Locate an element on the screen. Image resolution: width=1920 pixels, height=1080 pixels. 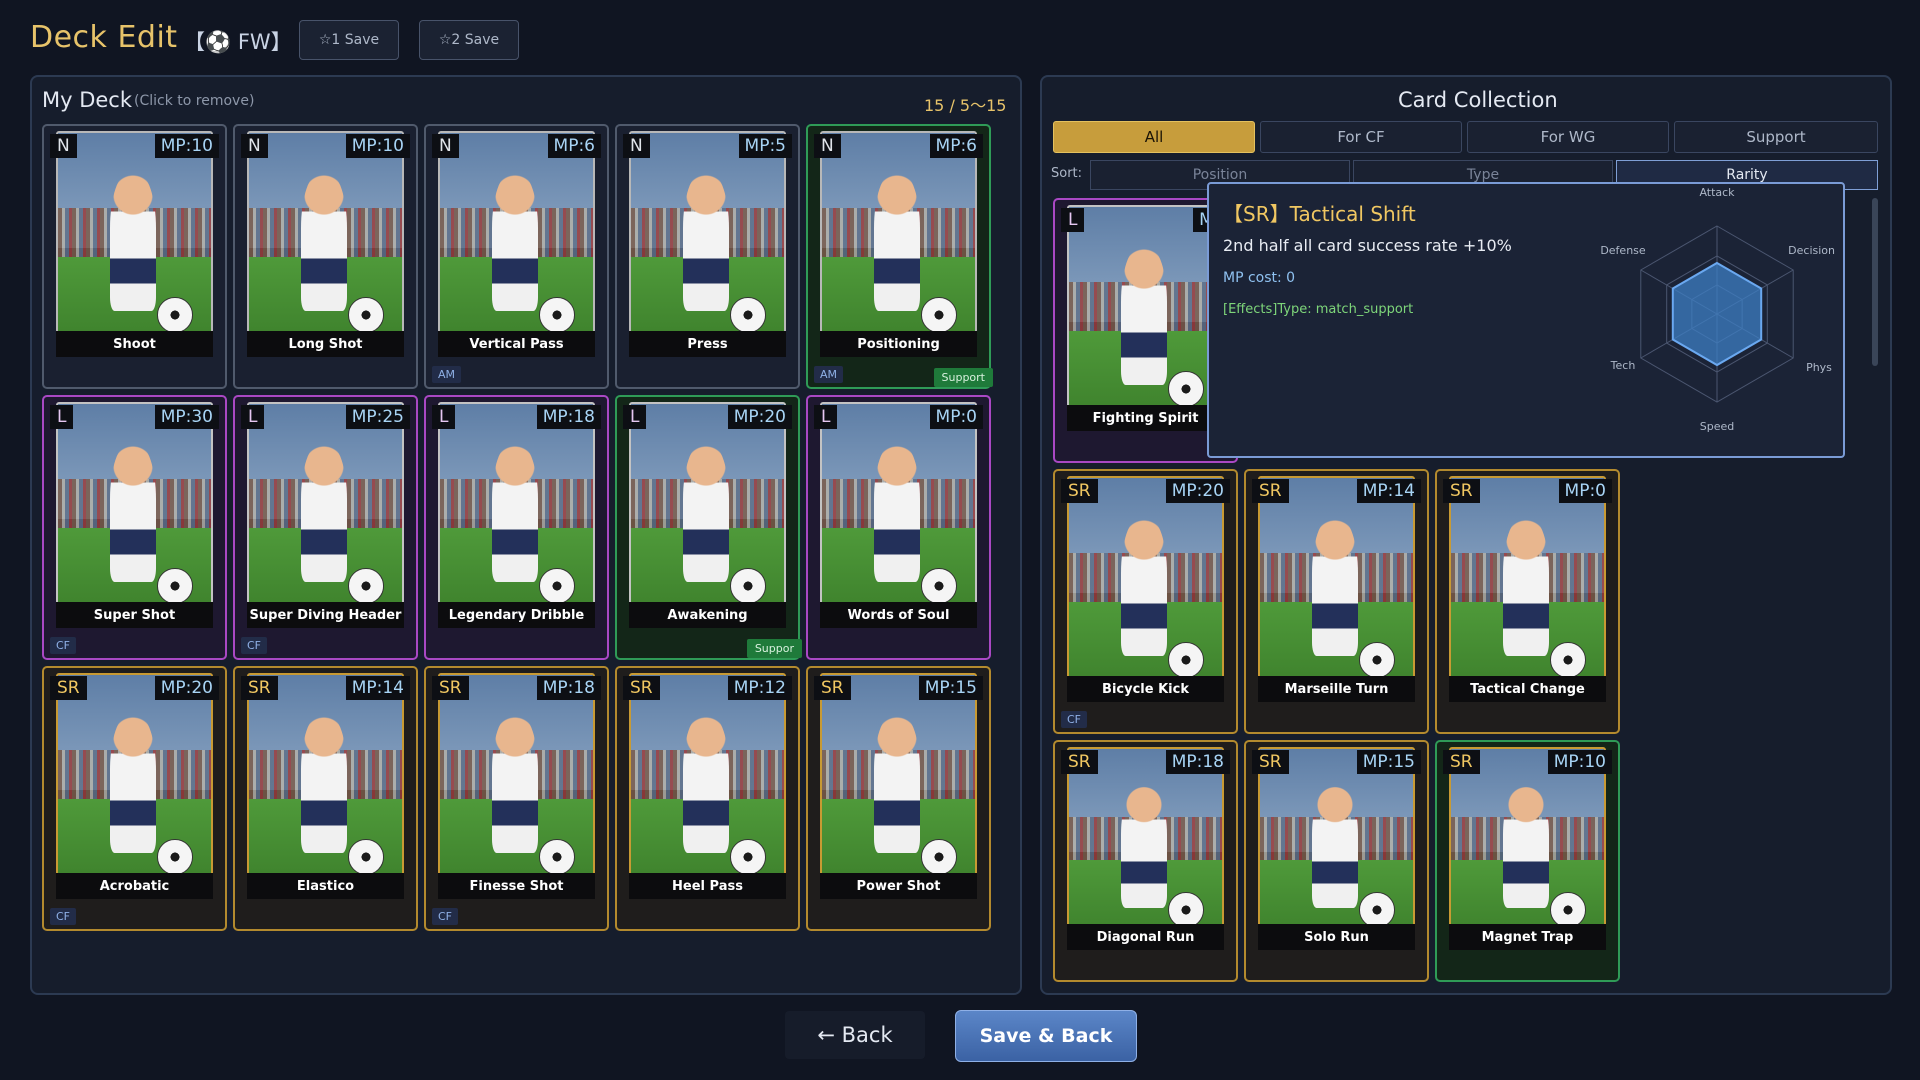
card-name: Words of Soul is located at coordinates (898, 615).